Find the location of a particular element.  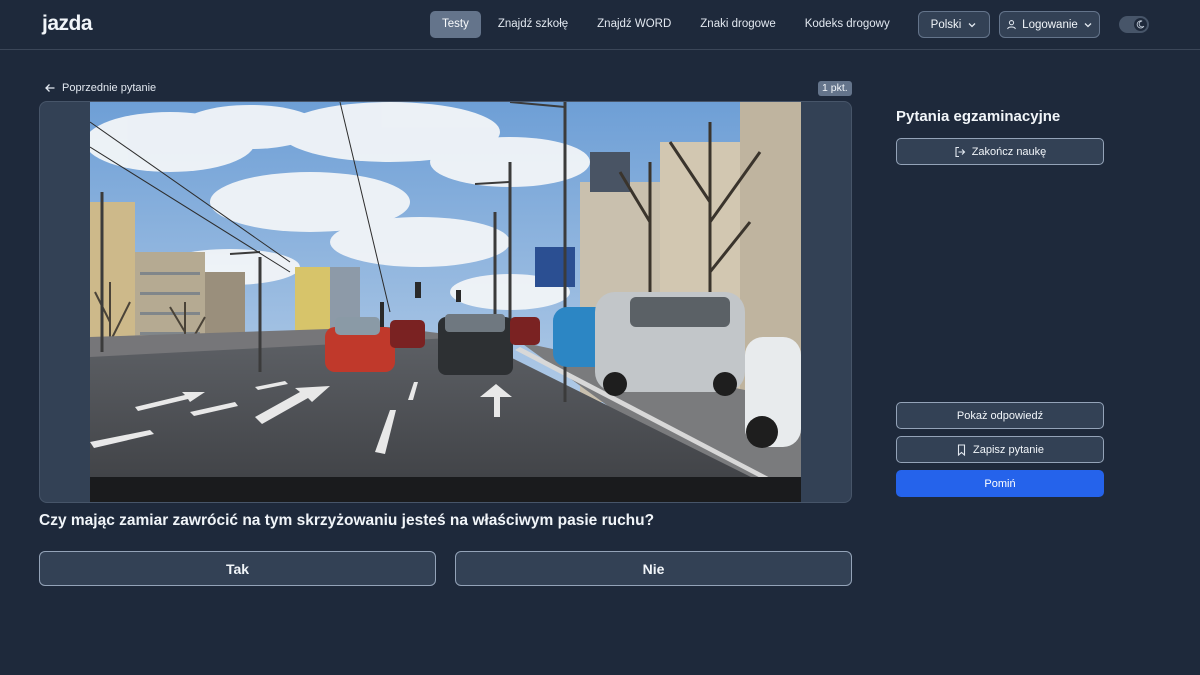

save-question-label: Zapisz pytanie is located at coordinates (1008, 449).